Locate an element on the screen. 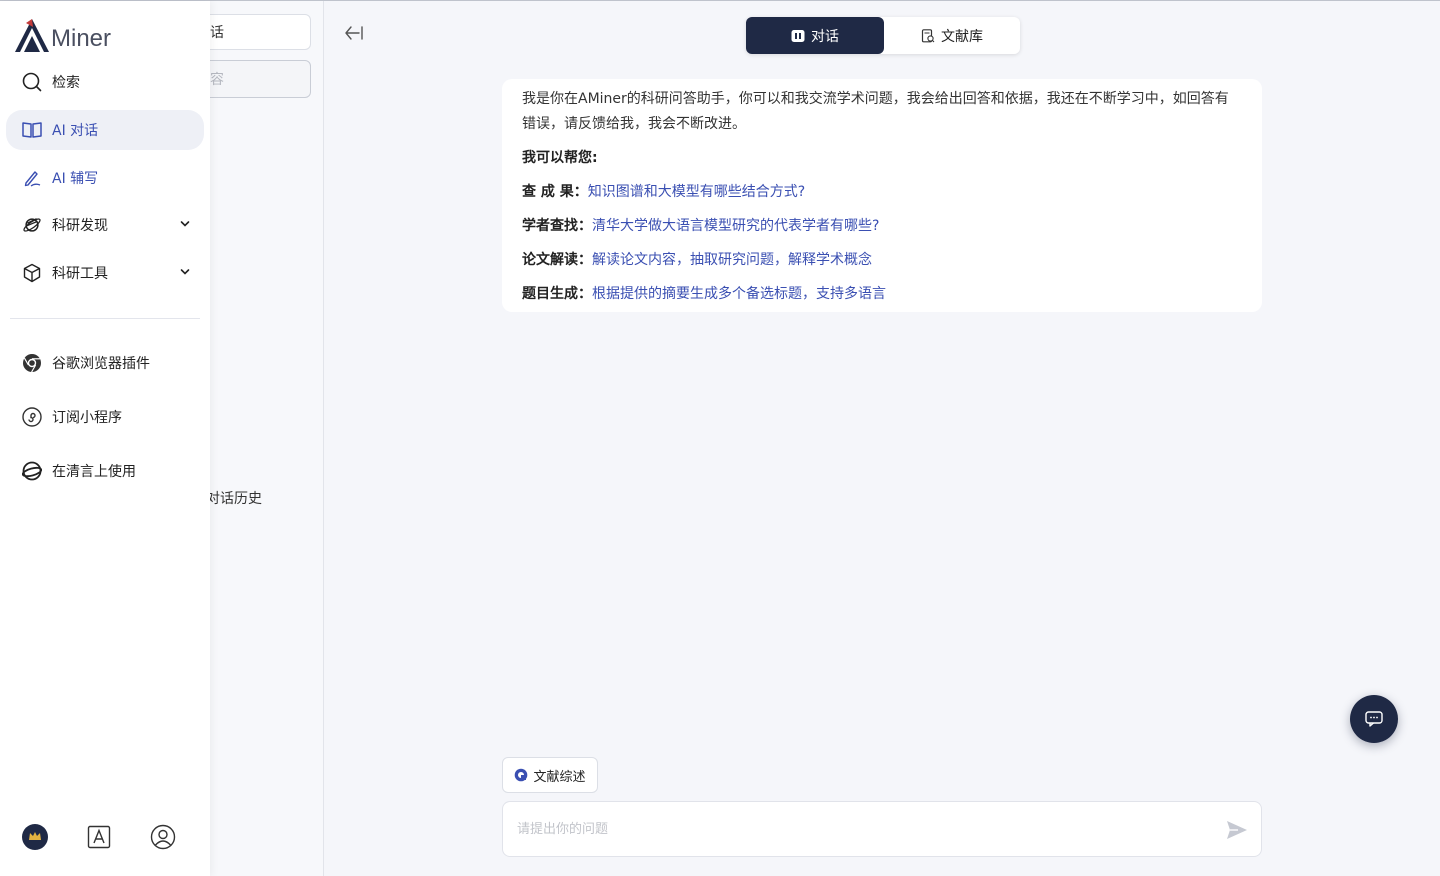  suggestion-row: 论文解读：解读论文内容，抽取研究问题，解释学术概念 is located at coordinates (882, 260).